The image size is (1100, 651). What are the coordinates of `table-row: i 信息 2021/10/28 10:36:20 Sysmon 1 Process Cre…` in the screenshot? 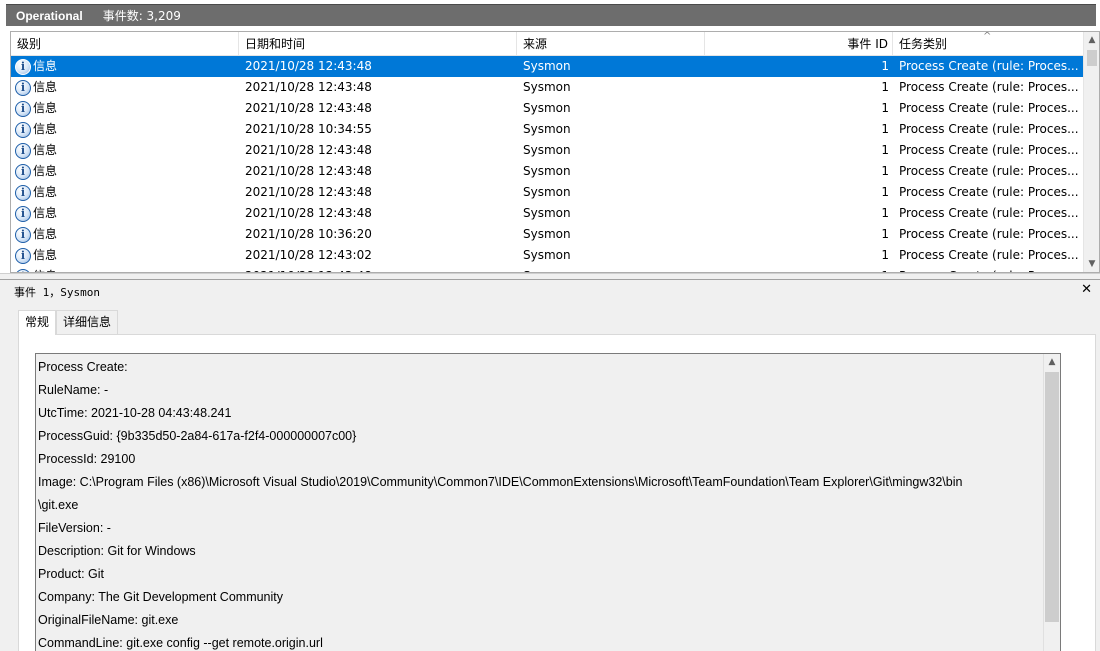 It's located at (548, 234).